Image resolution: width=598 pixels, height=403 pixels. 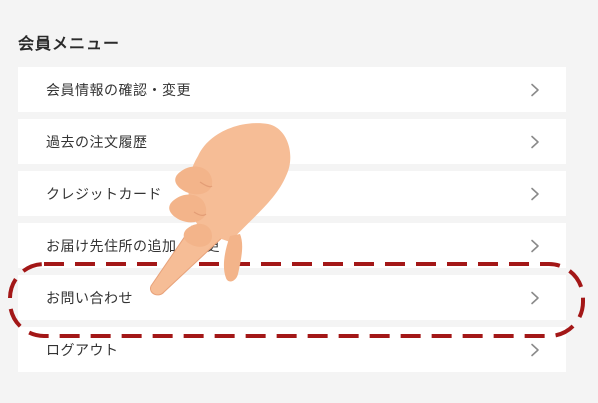 What do you see at coordinates (292, 89) in the screenshot?
I see `menu-item-account-info: 会員情報の確認・変更` at bounding box center [292, 89].